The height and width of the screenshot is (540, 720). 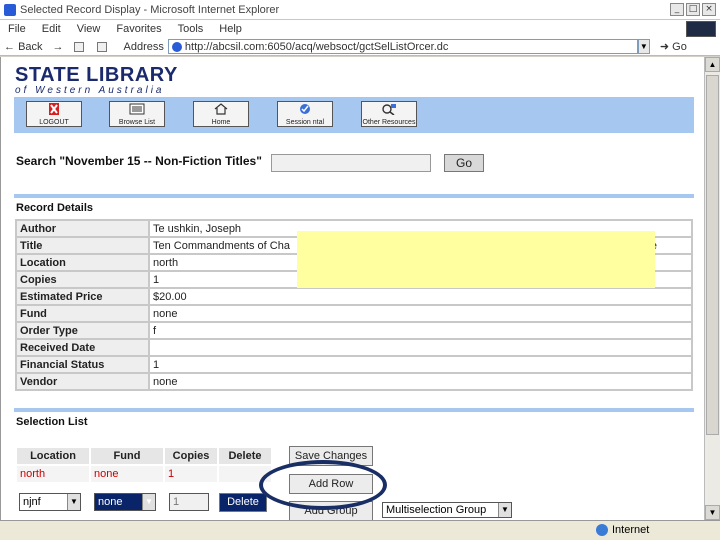 What do you see at coordinates (602, 530) in the screenshot?
I see `globe-icon` at bounding box center [602, 530].